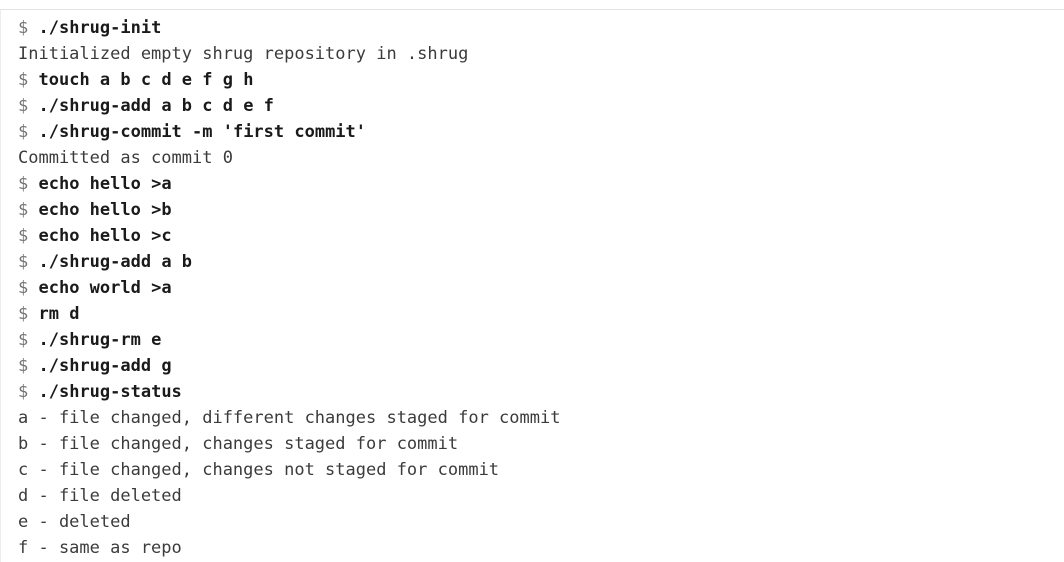 This screenshot has height=562, width=1064. What do you see at coordinates (541, 392) in the screenshot?
I see `command-line: $ ./shrug-status` at bounding box center [541, 392].